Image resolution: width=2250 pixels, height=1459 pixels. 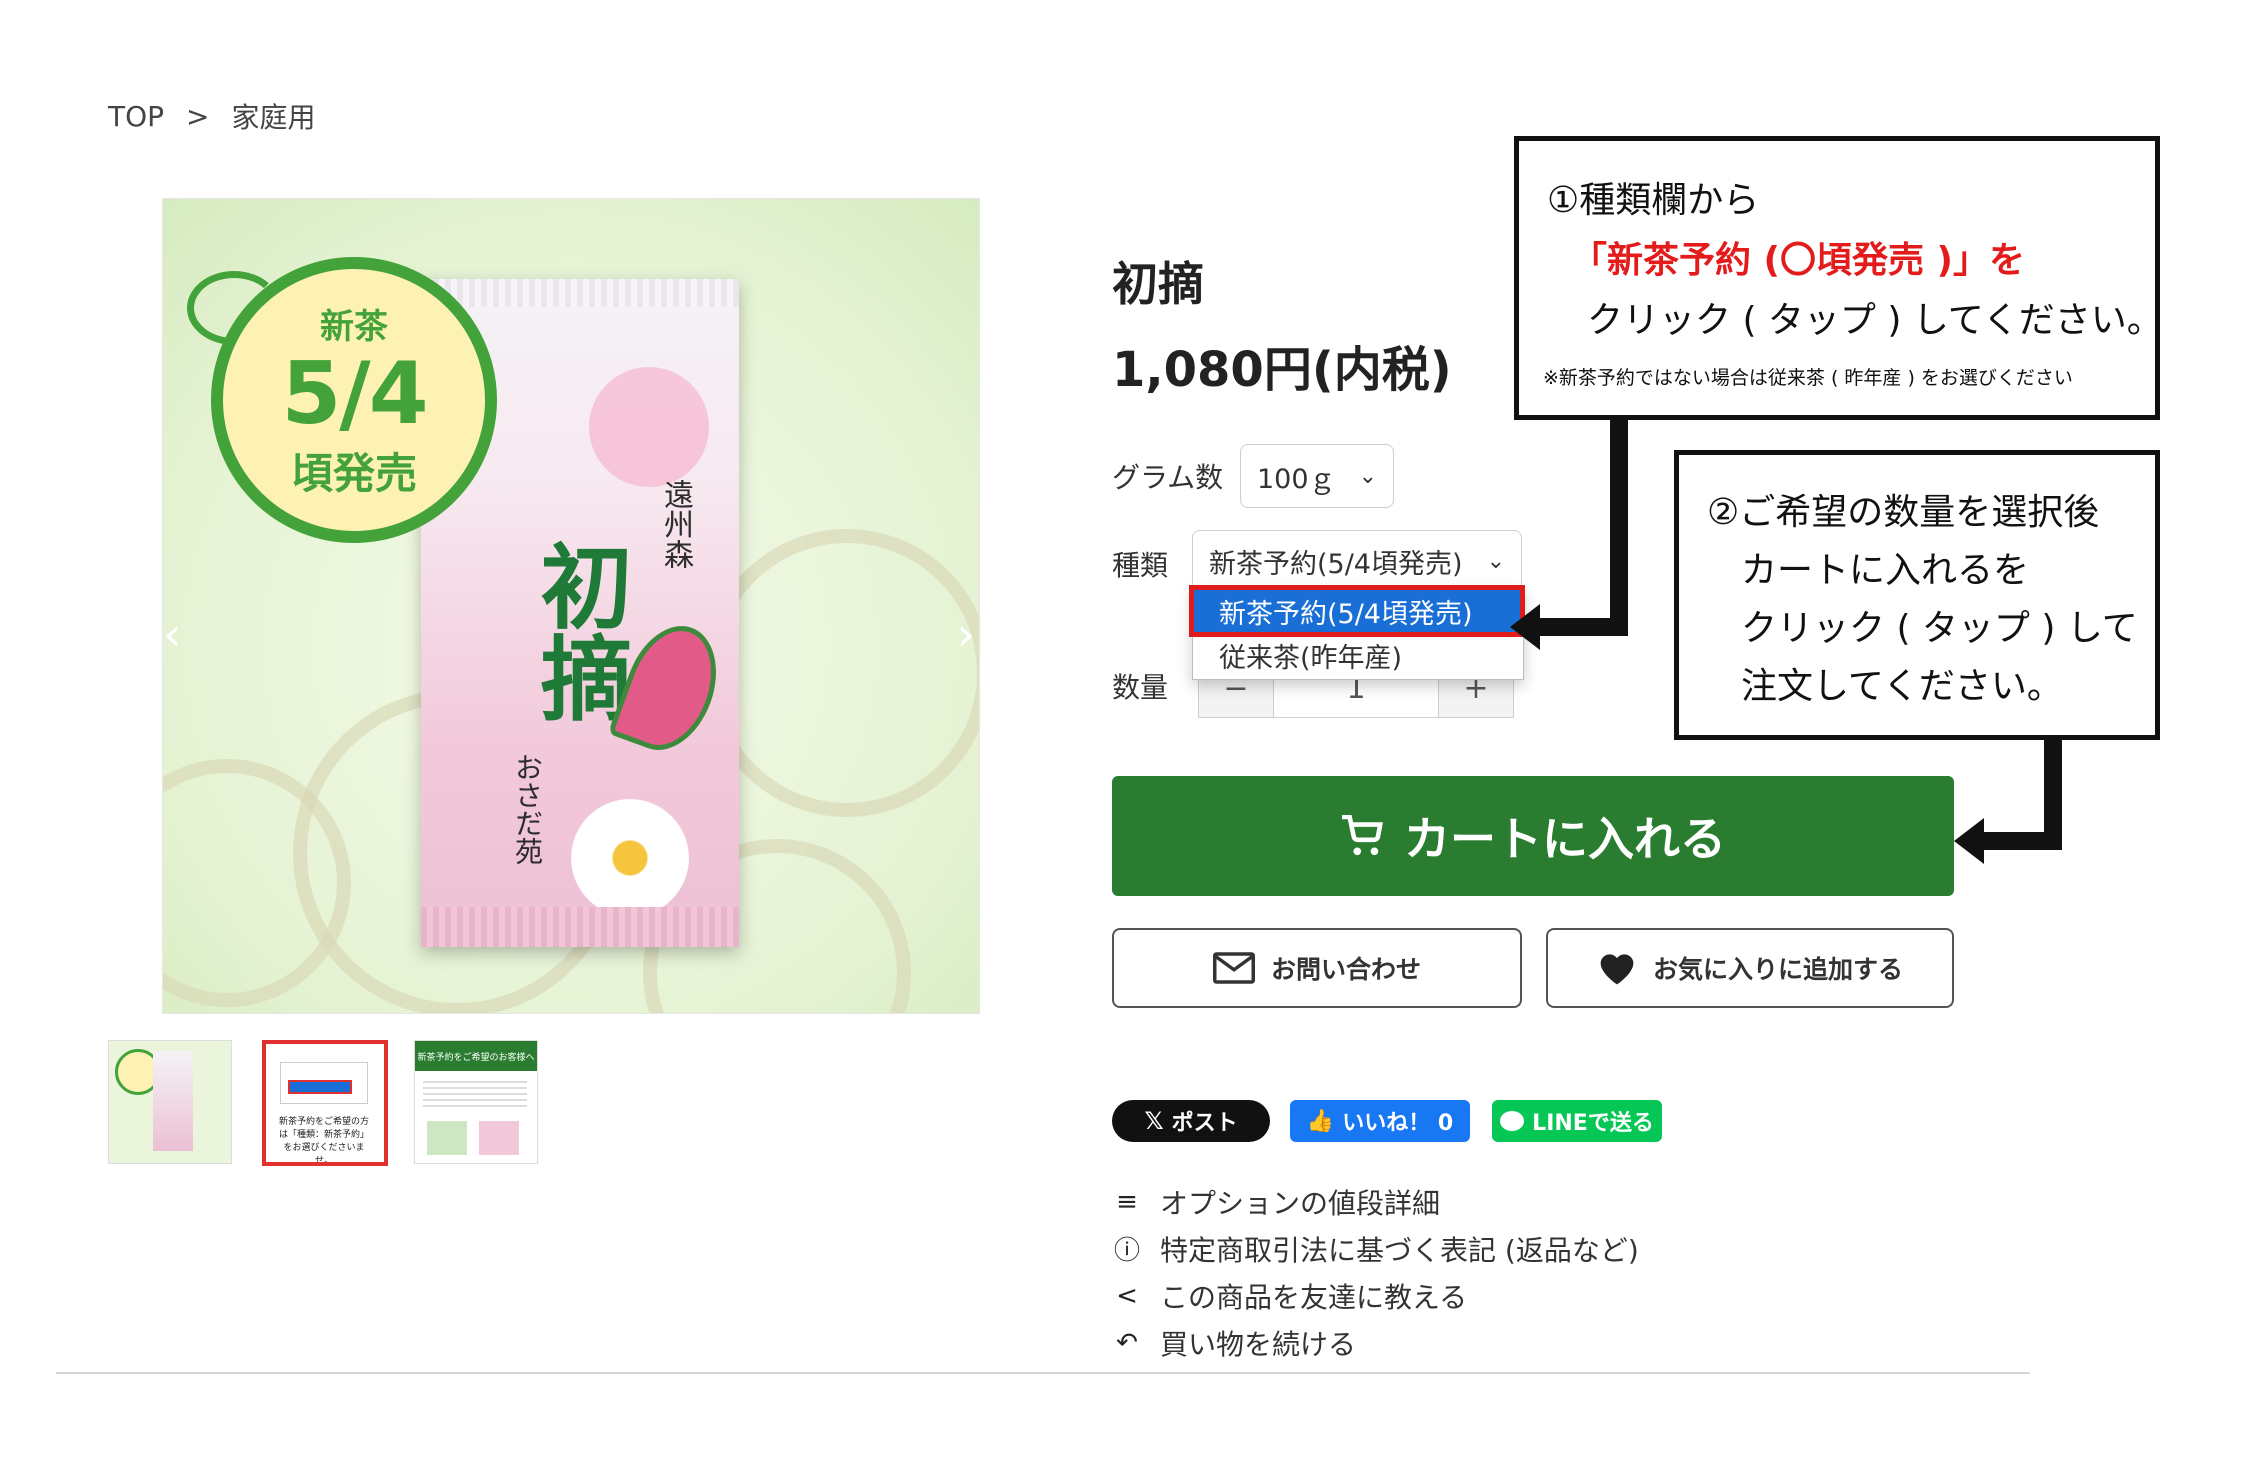 What do you see at coordinates (1140, 565) in the screenshot?
I see `type-label: 種類` at bounding box center [1140, 565].